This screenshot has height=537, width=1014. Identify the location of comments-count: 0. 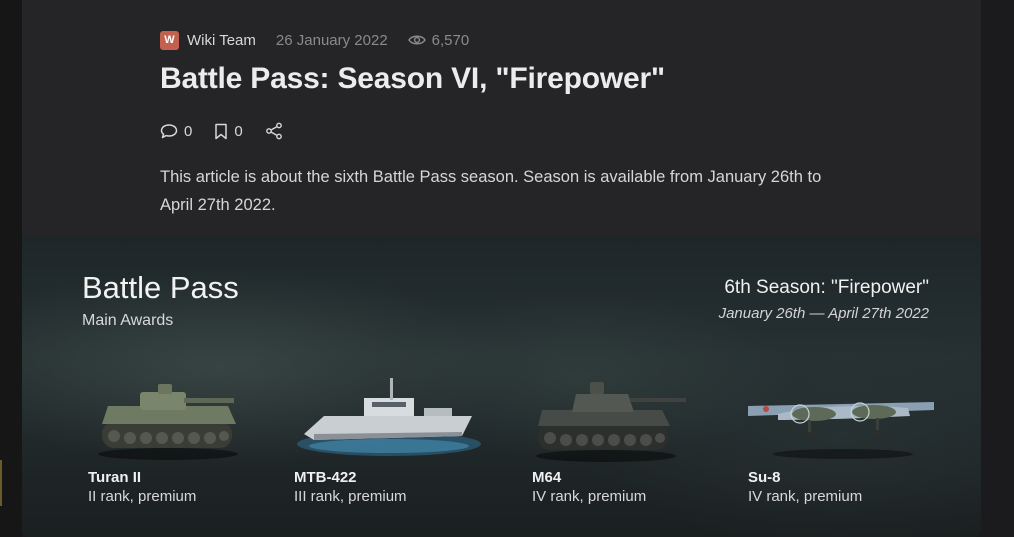
(188, 131).